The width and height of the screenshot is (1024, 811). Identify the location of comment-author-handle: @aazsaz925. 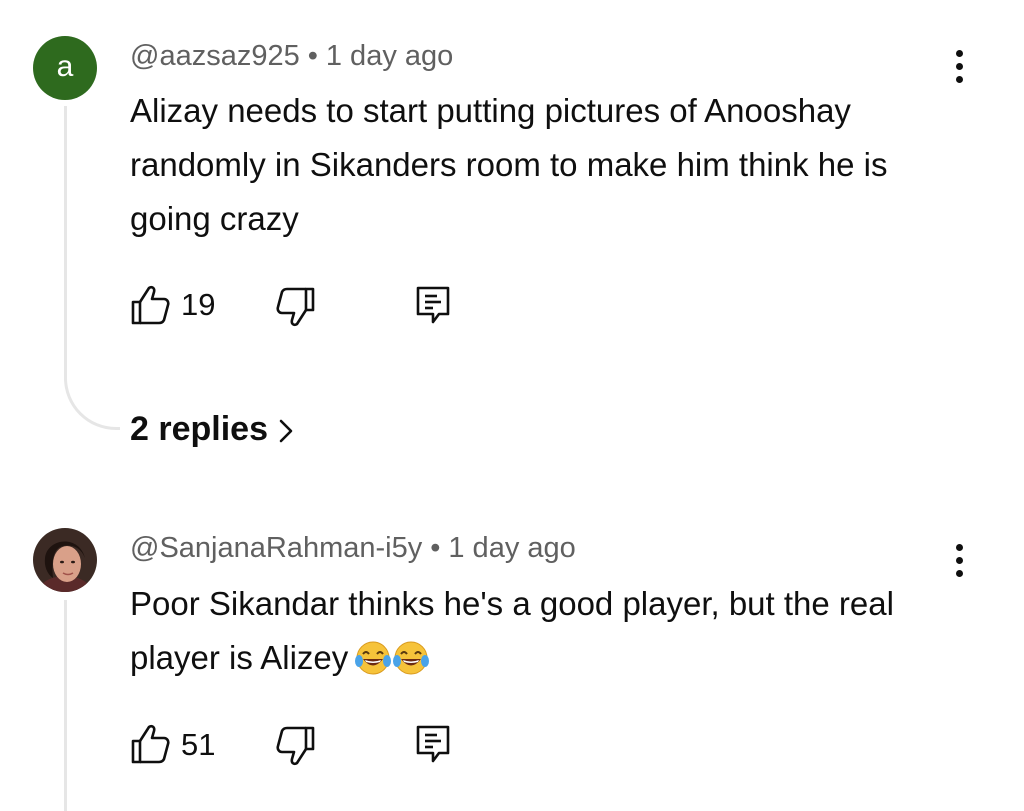
(215, 56).